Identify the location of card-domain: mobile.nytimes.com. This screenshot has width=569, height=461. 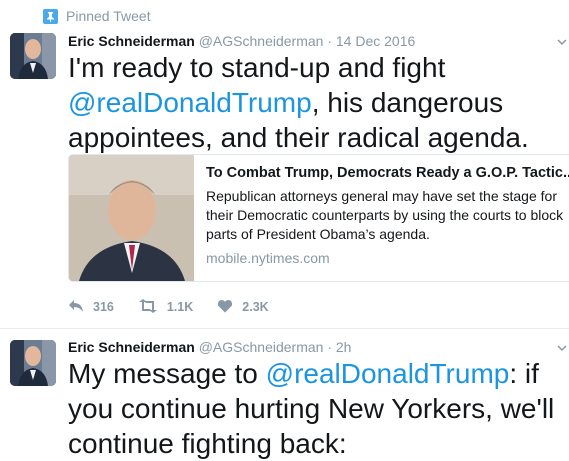
(268, 258).